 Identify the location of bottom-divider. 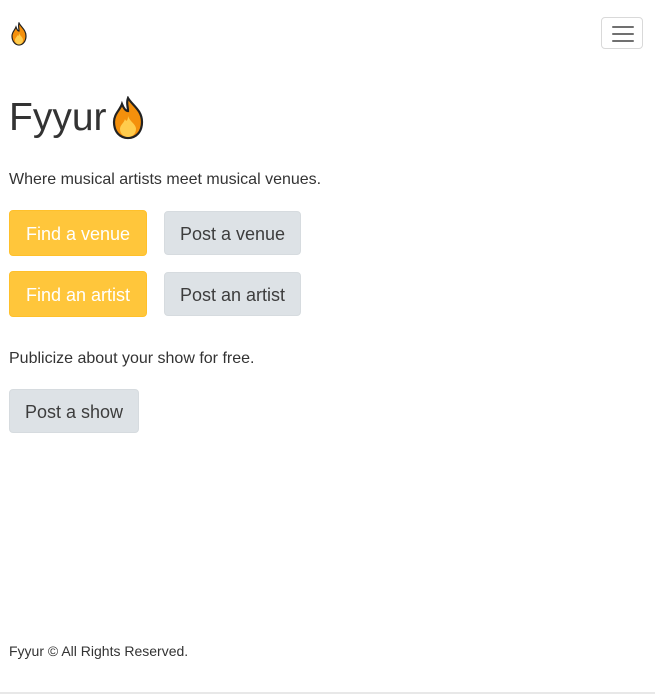
(327, 693).